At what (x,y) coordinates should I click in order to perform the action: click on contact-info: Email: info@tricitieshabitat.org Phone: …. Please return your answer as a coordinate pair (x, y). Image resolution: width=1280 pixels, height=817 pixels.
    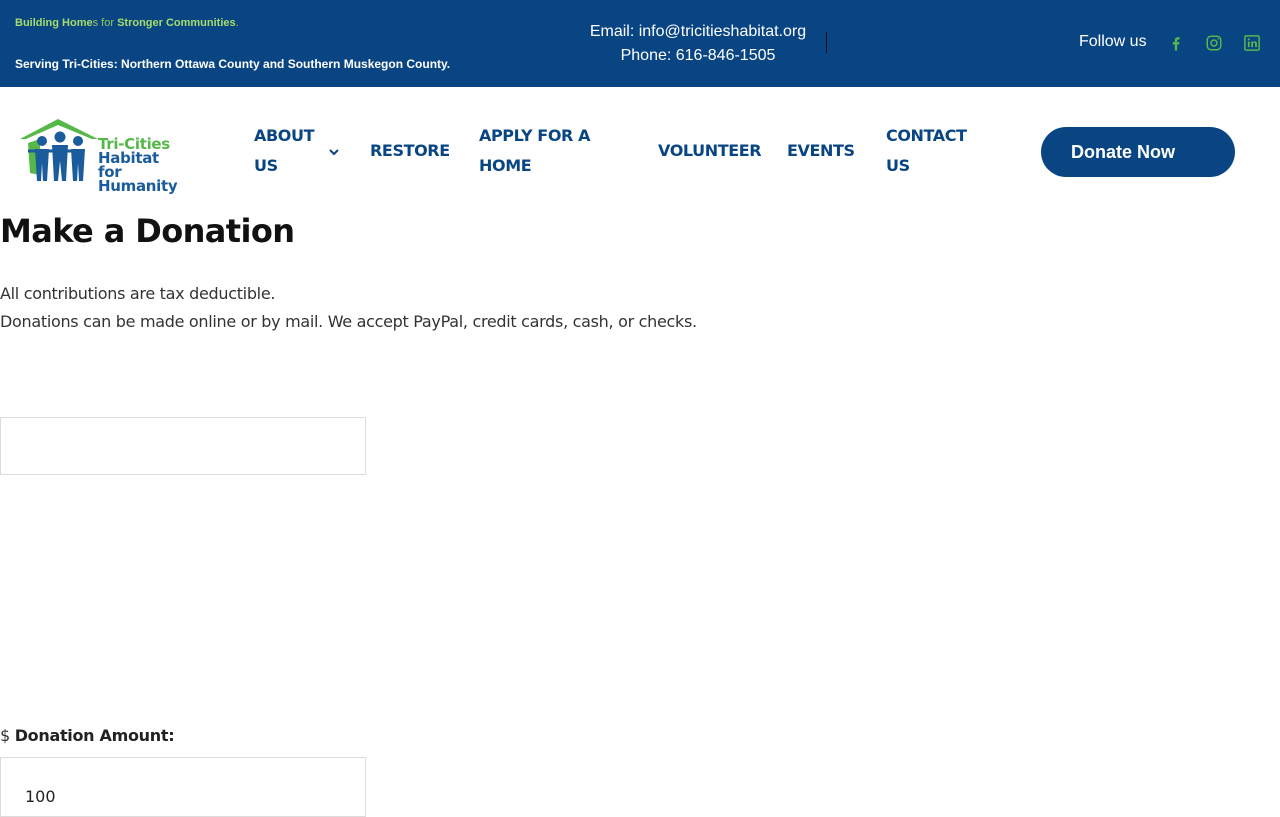
    Looking at the image, I should click on (698, 44).